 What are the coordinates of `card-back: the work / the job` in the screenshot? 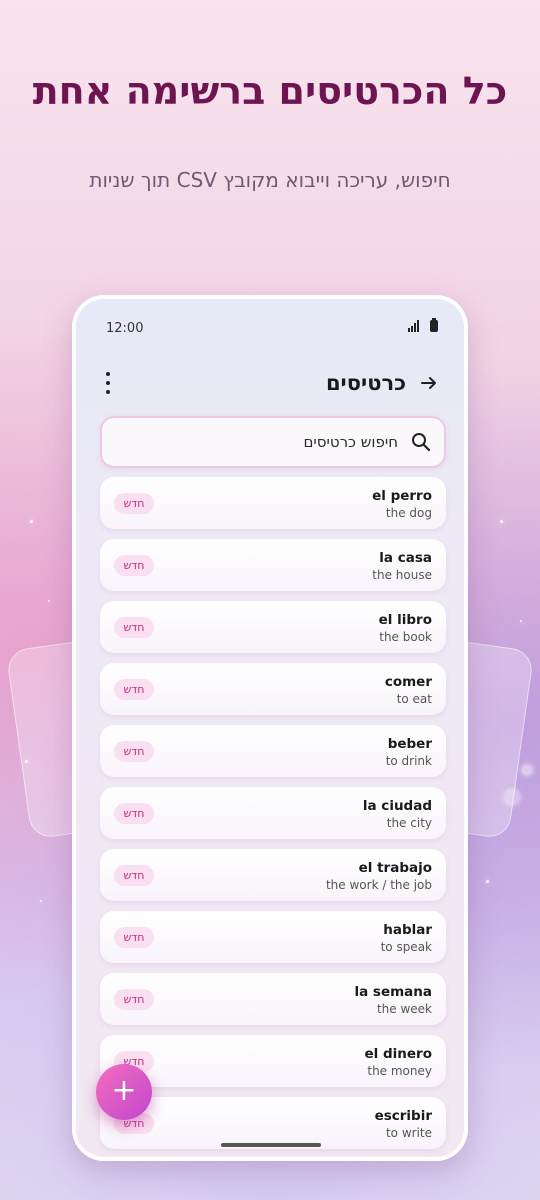 It's located at (378, 885).